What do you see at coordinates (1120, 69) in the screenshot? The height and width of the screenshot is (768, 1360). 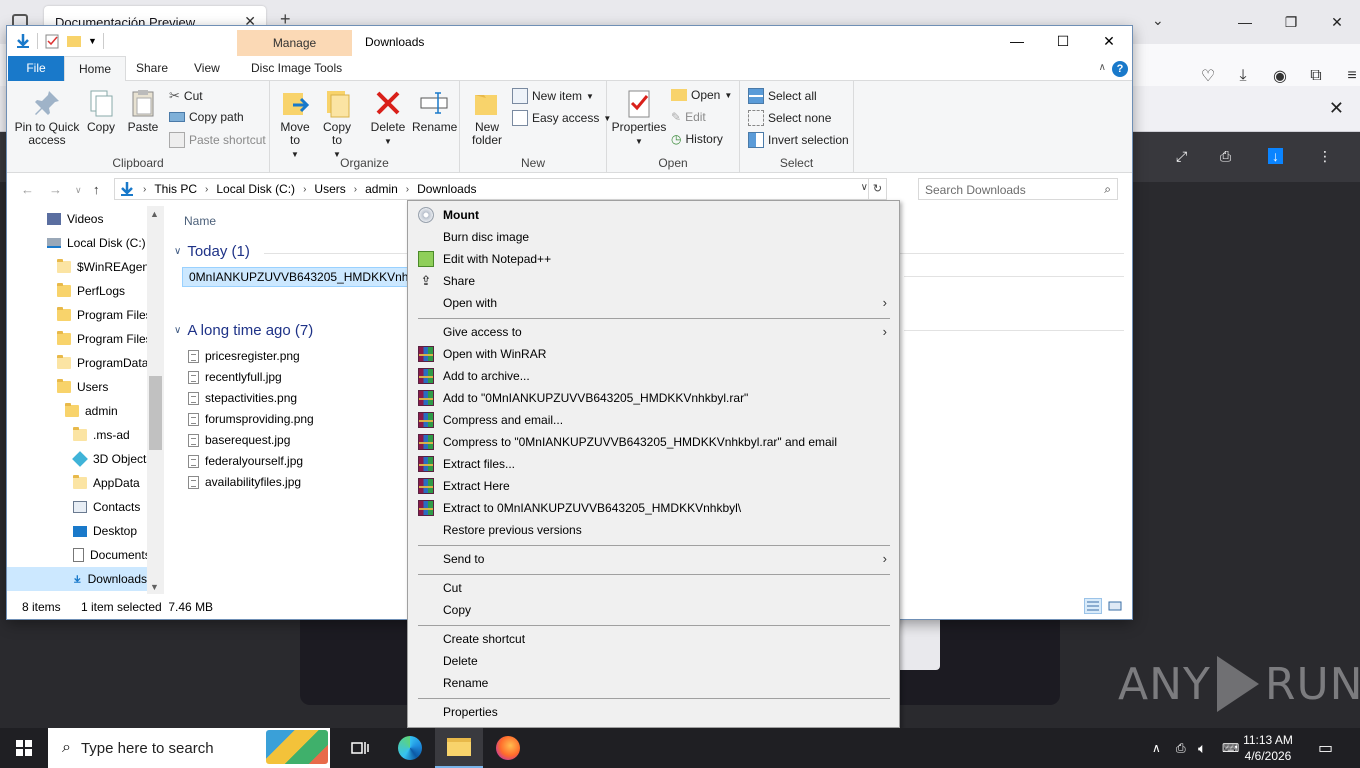 I see `help-icon: ?` at bounding box center [1120, 69].